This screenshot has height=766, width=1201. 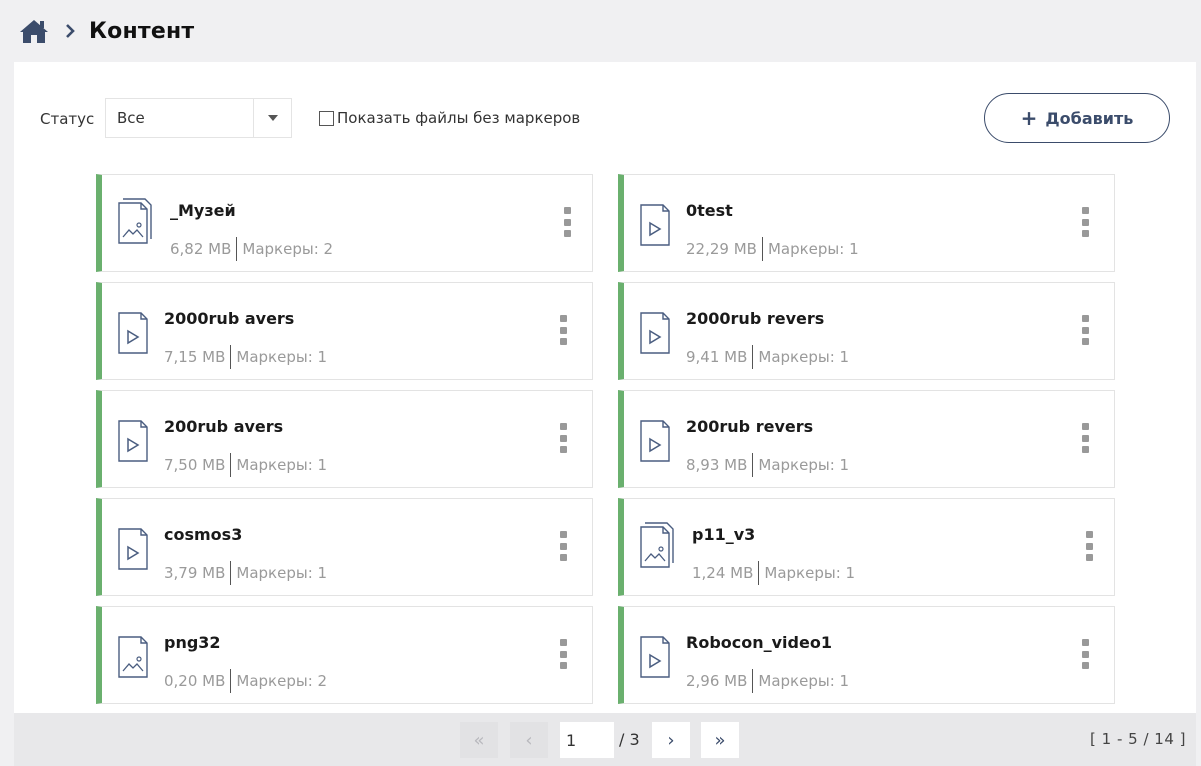 What do you see at coordinates (866, 223) in the screenshot?
I see `file-card: 0test 22,29 MB Маркеры: 1` at bounding box center [866, 223].